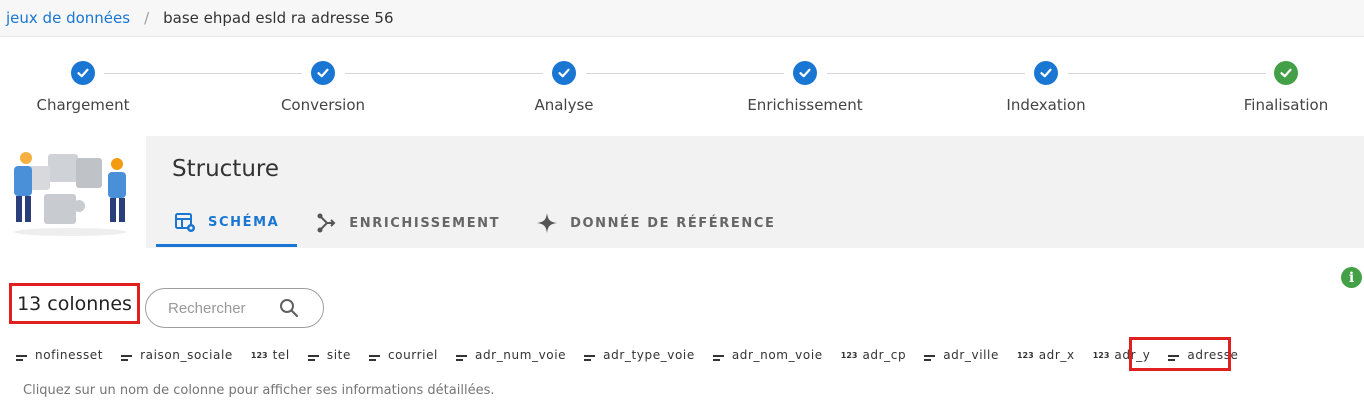  Describe the element at coordinates (83, 87) in the screenshot. I see `step-chargement: Chargement` at that location.